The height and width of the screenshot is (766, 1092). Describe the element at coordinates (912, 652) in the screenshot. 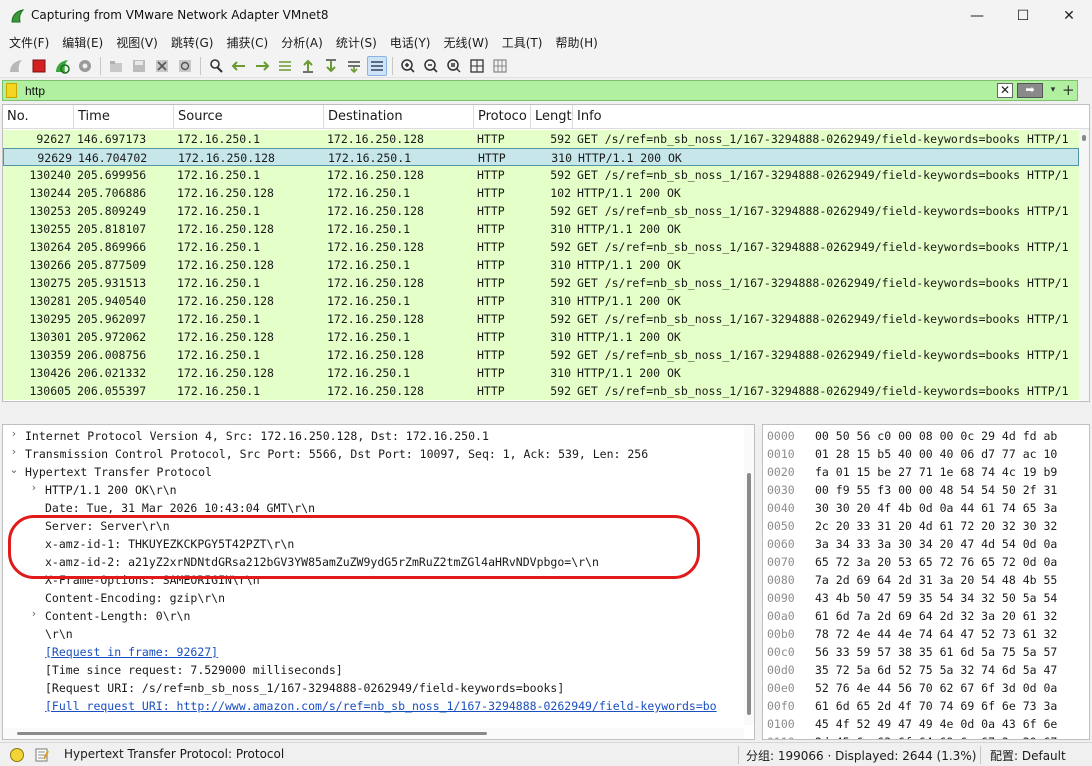

I see `hex-row: 00c0 56 33 59 57 38 35 61 6d 5a 75 5a 57` at that location.